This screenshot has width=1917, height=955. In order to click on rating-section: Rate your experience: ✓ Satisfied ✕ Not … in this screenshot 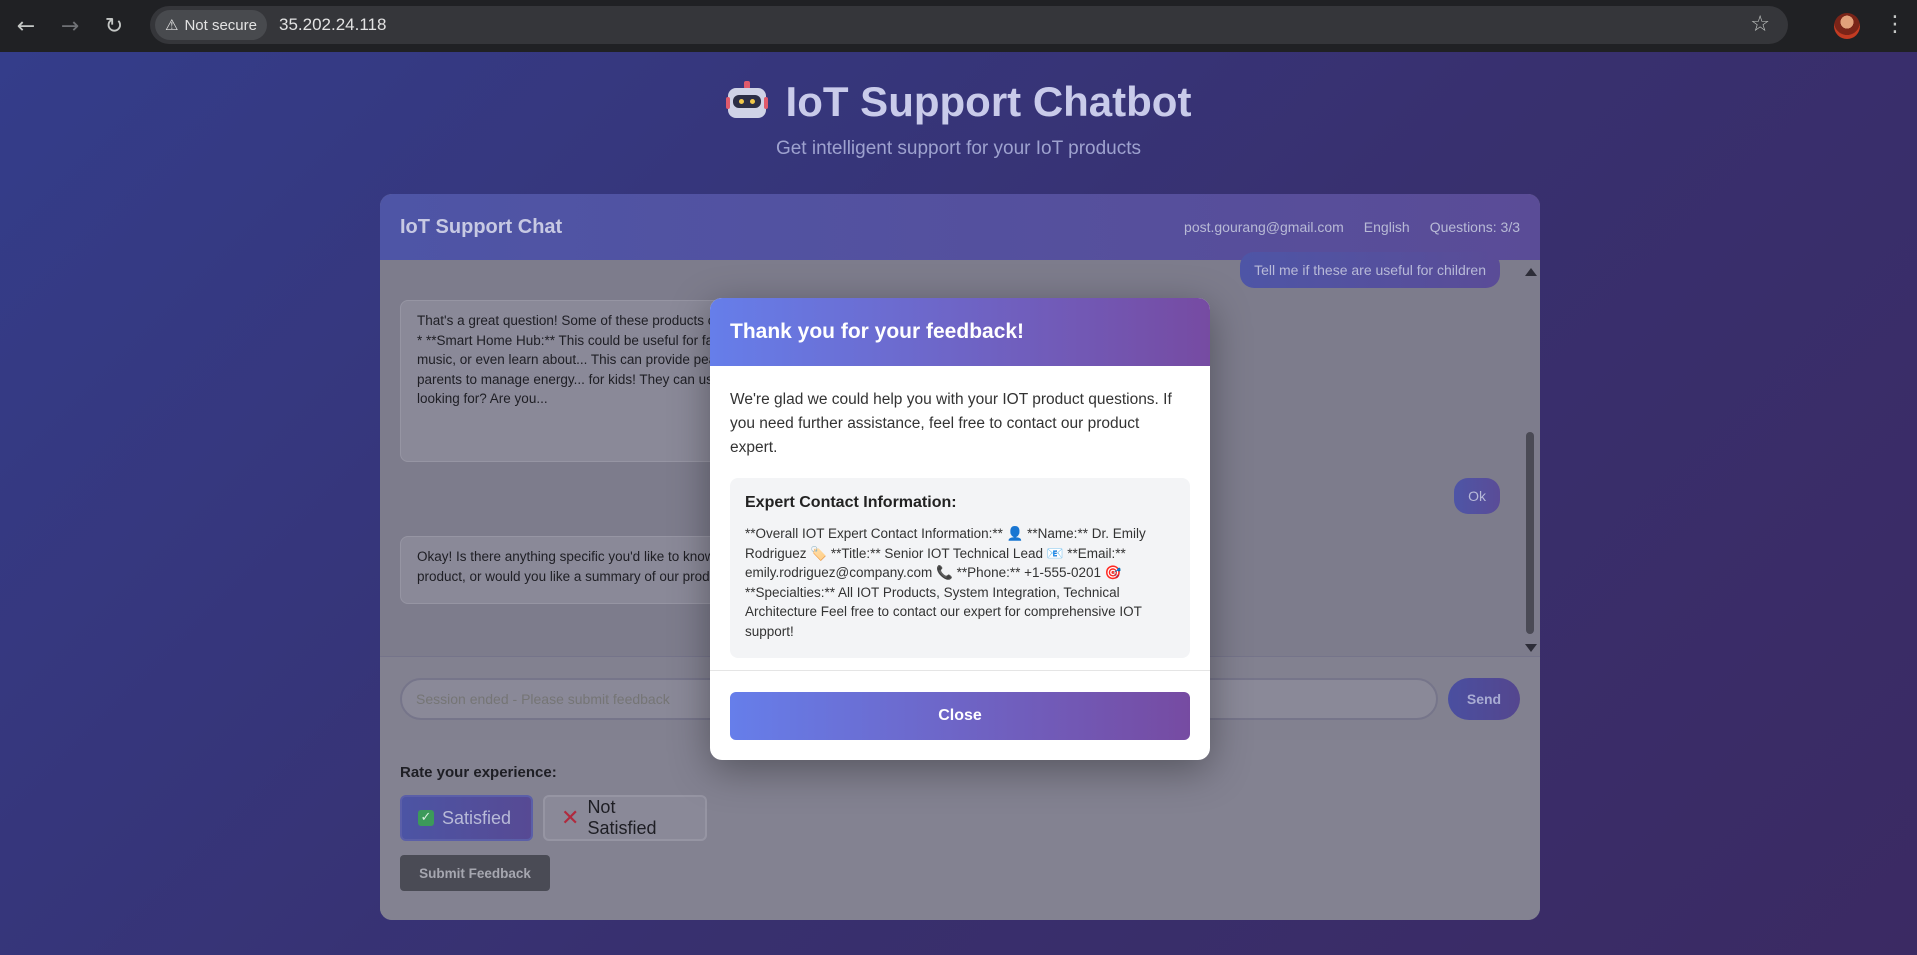, I will do `click(960, 830)`.